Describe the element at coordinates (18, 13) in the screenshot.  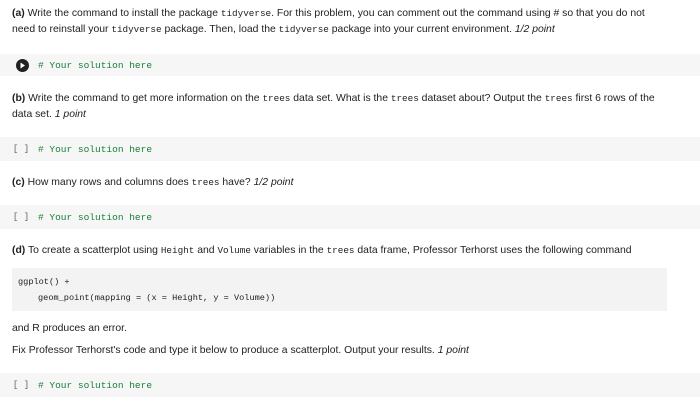
I see `question-label: (a)` at that location.